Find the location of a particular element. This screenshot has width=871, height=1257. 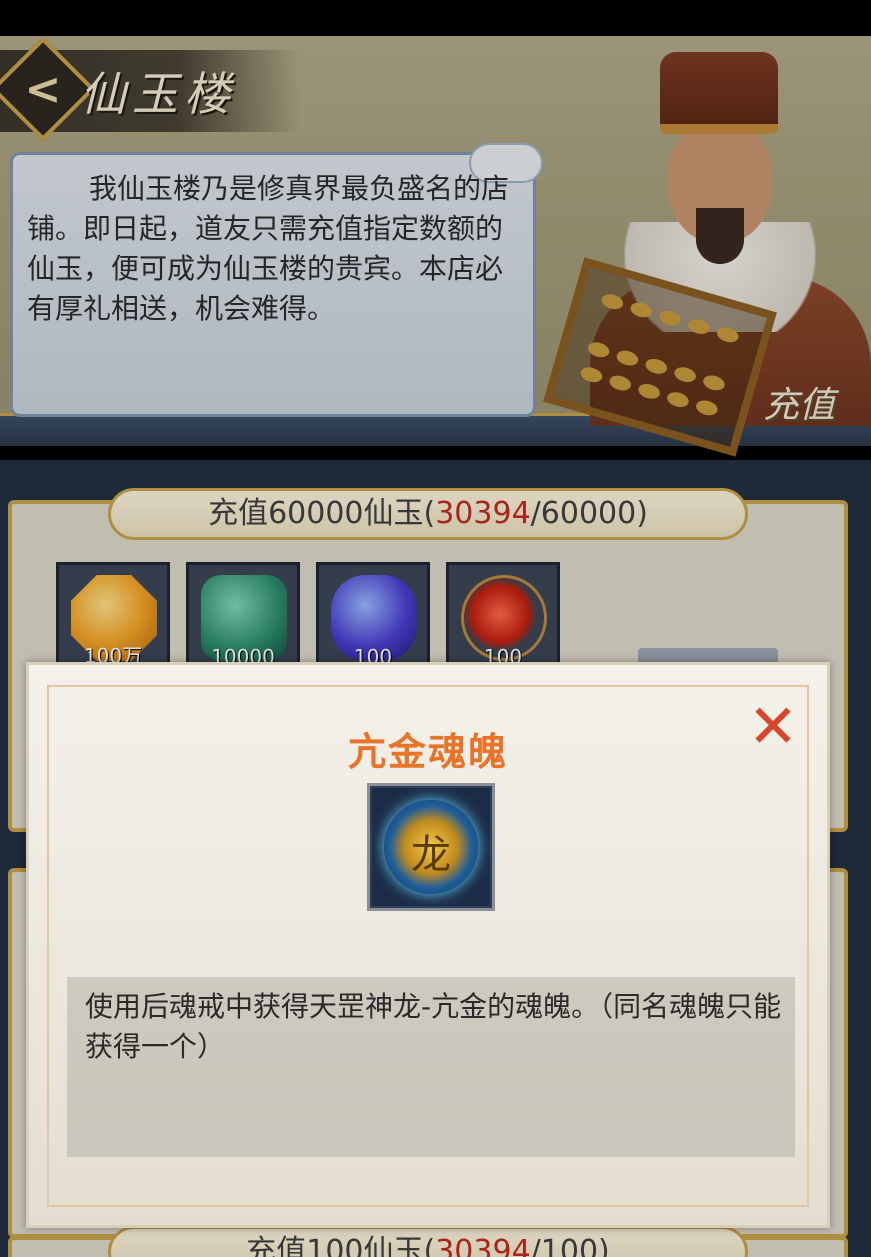

description-box: 使用后魂戒中获得天罡神龙-亢金的魂魄。（同名魂魄只能获得一个） is located at coordinates (431, 1067).